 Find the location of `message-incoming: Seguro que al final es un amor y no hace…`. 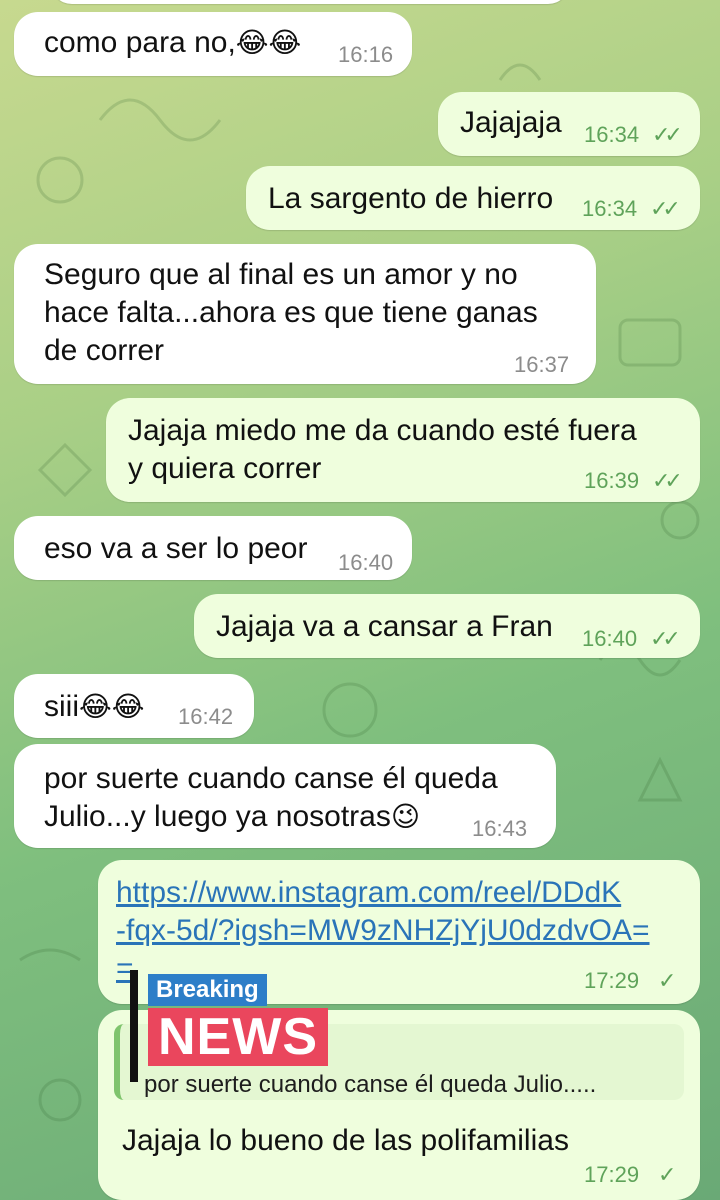

message-incoming: Seguro que al final es un amor y no hace… is located at coordinates (305, 314).